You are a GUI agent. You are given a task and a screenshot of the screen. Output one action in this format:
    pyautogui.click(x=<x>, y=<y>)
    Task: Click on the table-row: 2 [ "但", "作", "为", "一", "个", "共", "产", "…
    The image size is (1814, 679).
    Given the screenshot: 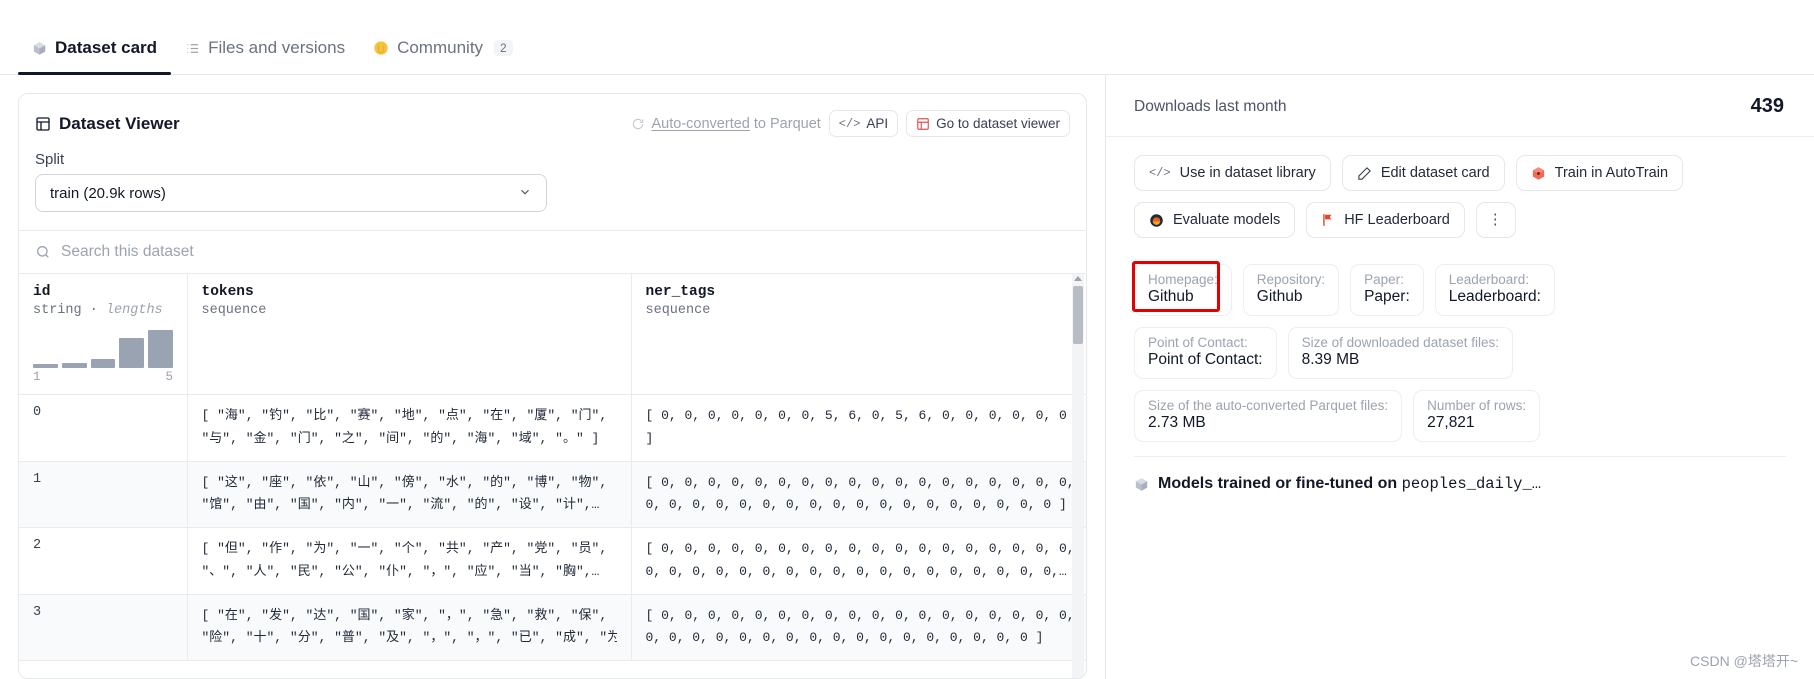 What is the action you would take?
    pyautogui.click(x=552, y=561)
    